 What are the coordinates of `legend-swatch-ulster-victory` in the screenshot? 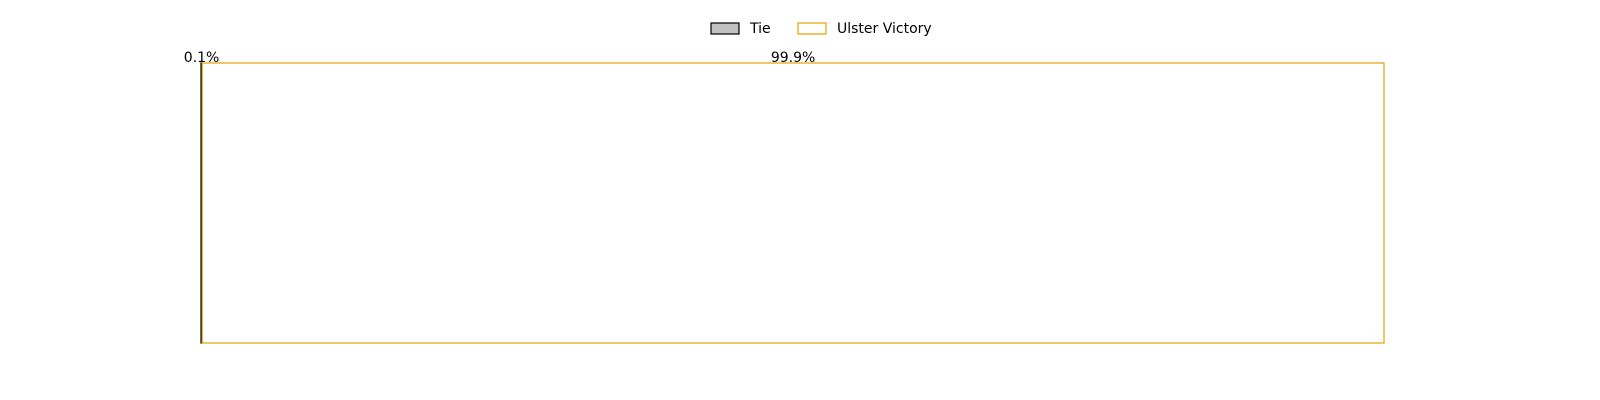 It's located at (812, 28).